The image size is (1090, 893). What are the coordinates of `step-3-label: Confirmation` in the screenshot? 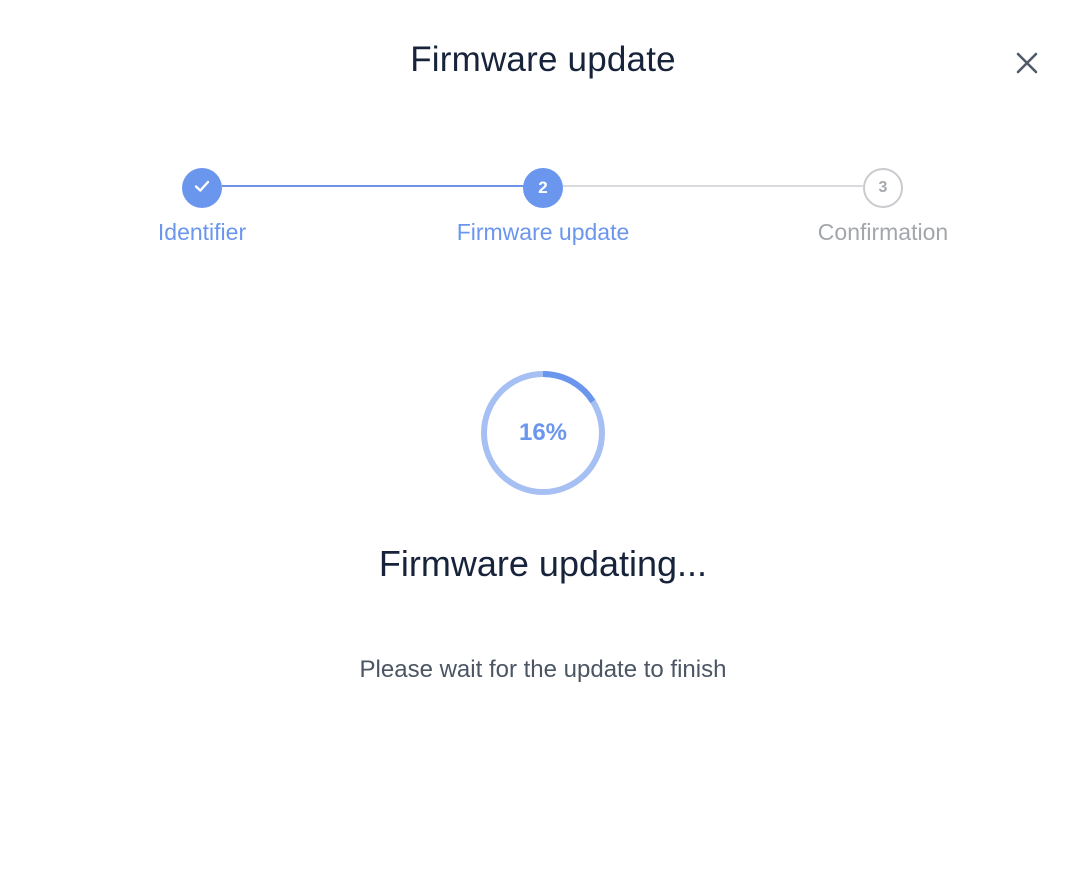 It's located at (883, 232).